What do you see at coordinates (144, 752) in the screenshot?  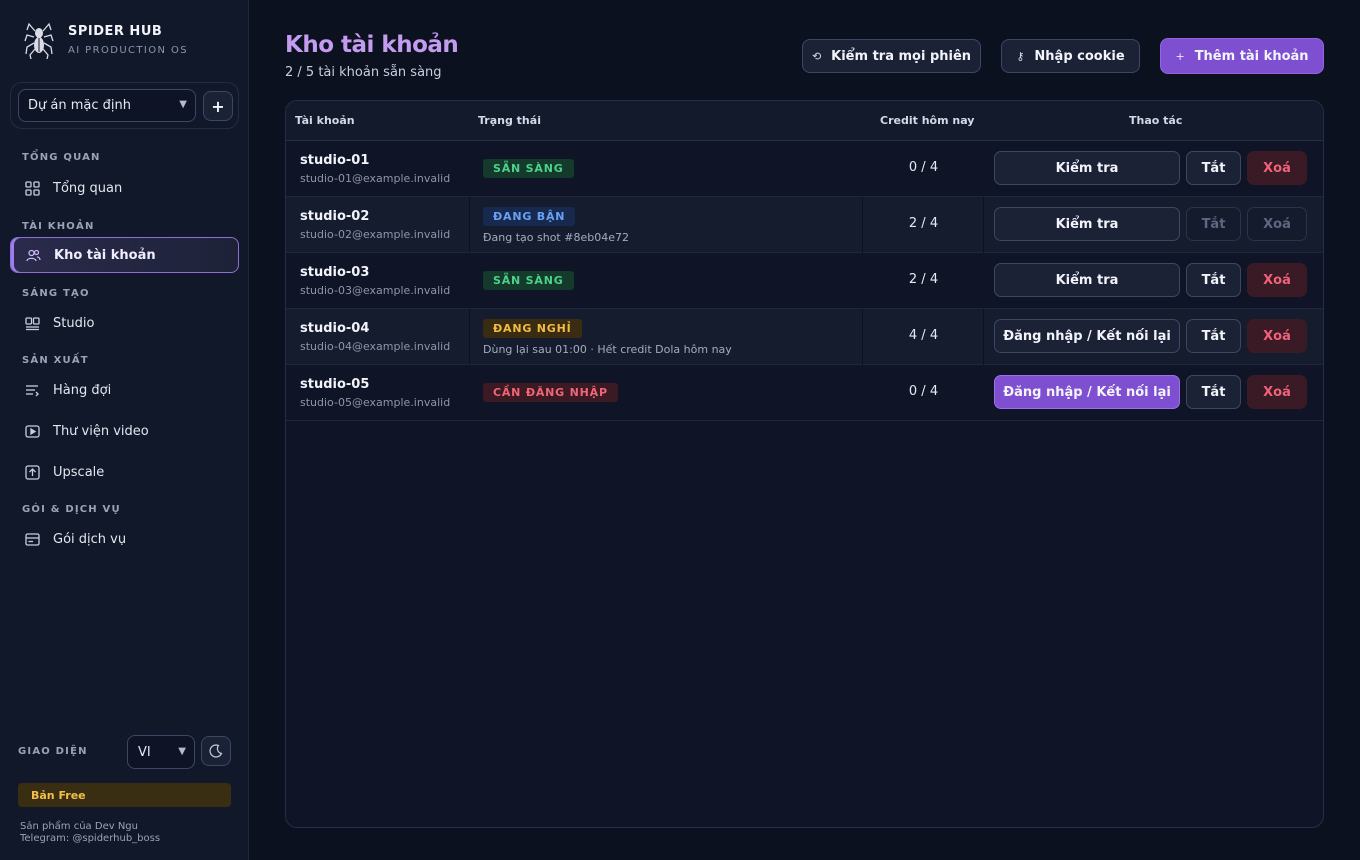 I see `language-value: VI` at bounding box center [144, 752].